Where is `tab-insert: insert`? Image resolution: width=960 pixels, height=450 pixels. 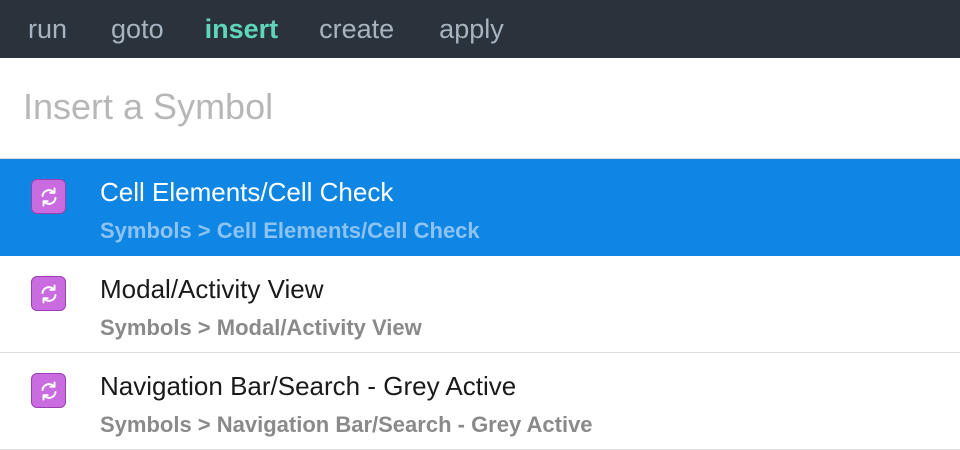 tab-insert: insert is located at coordinates (242, 29).